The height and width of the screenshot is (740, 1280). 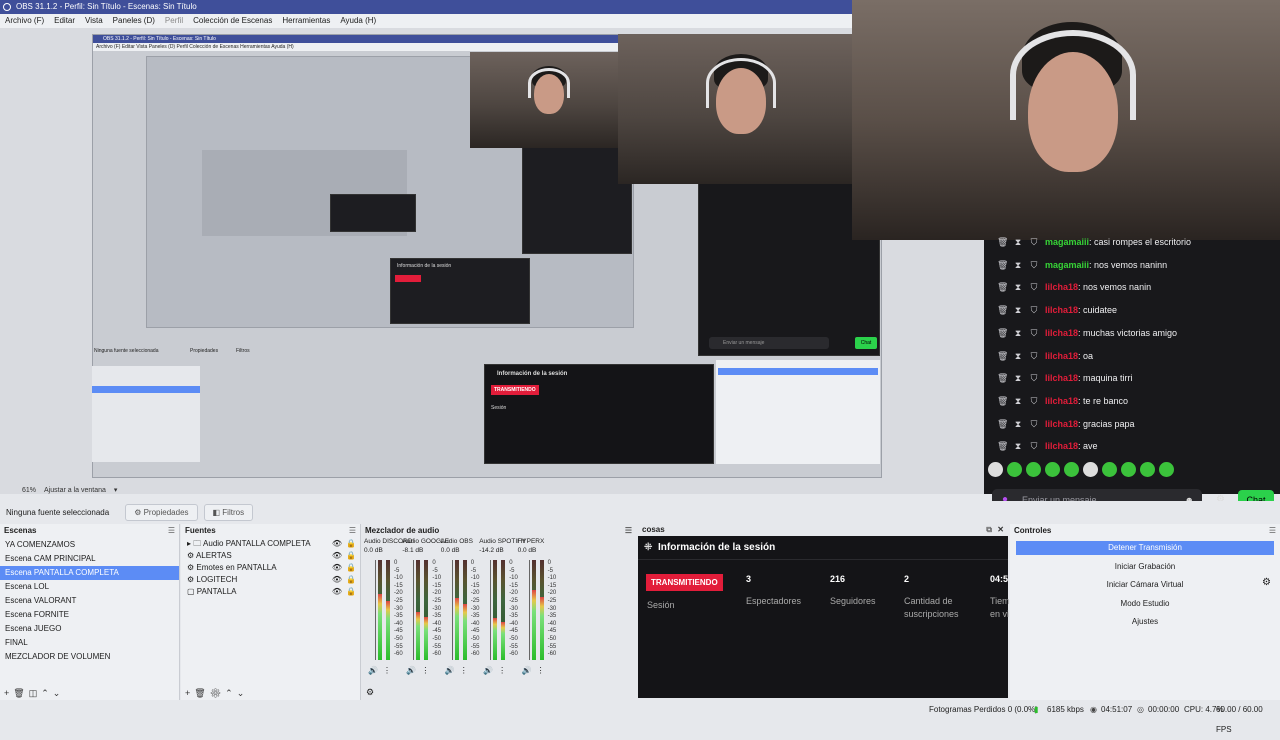 What do you see at coordinates (8, 693) in the screenshot?
I see `add-scene-icon: +` at bounding box center [8, 693].